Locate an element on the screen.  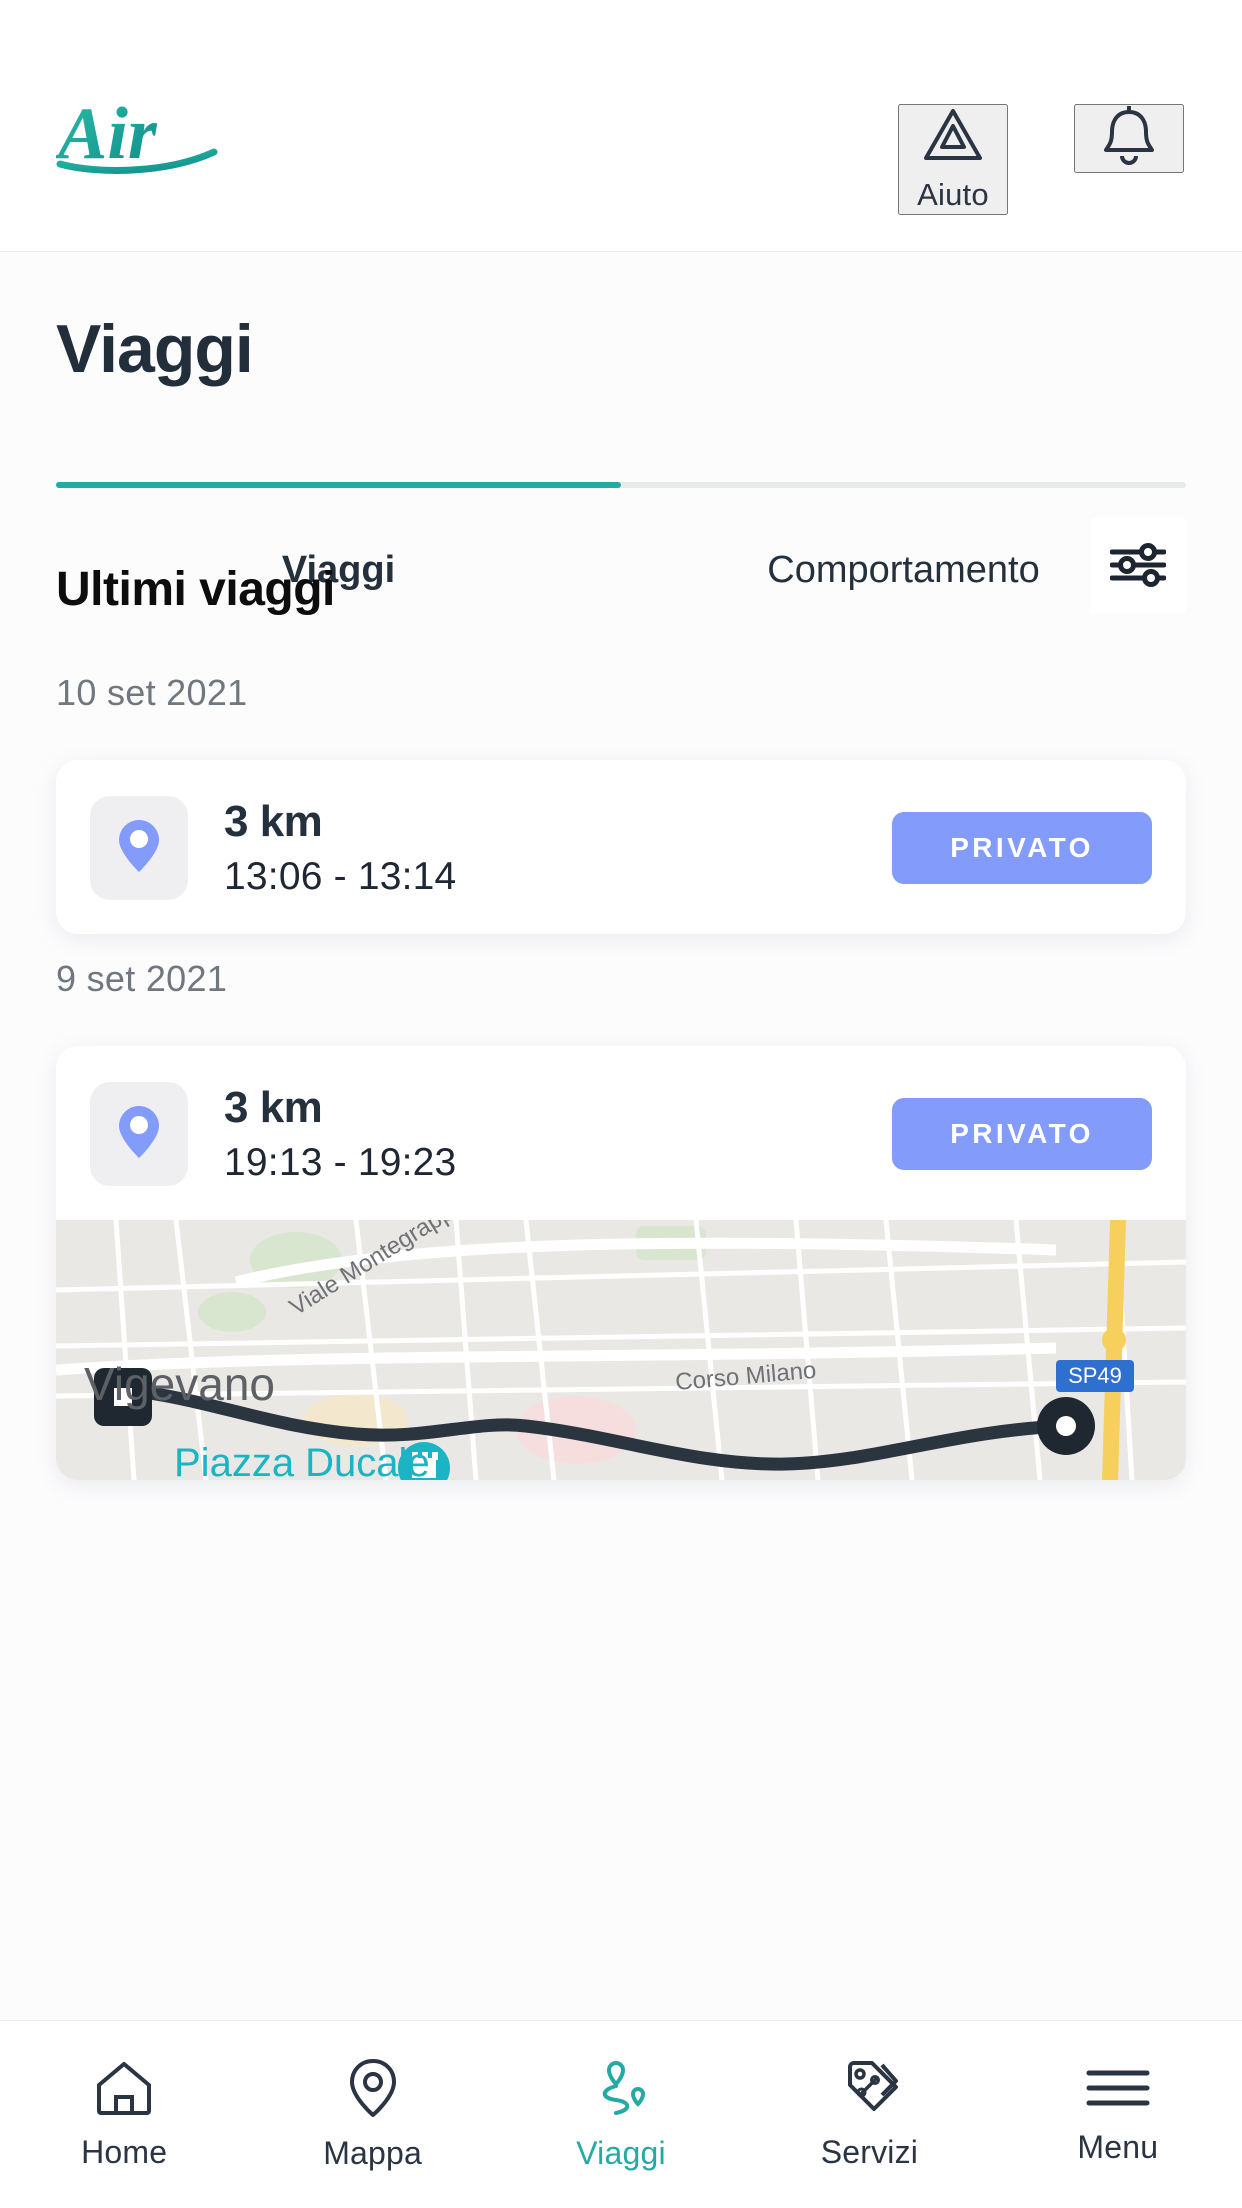
notifications-button is located at coordinates (1129, 138).